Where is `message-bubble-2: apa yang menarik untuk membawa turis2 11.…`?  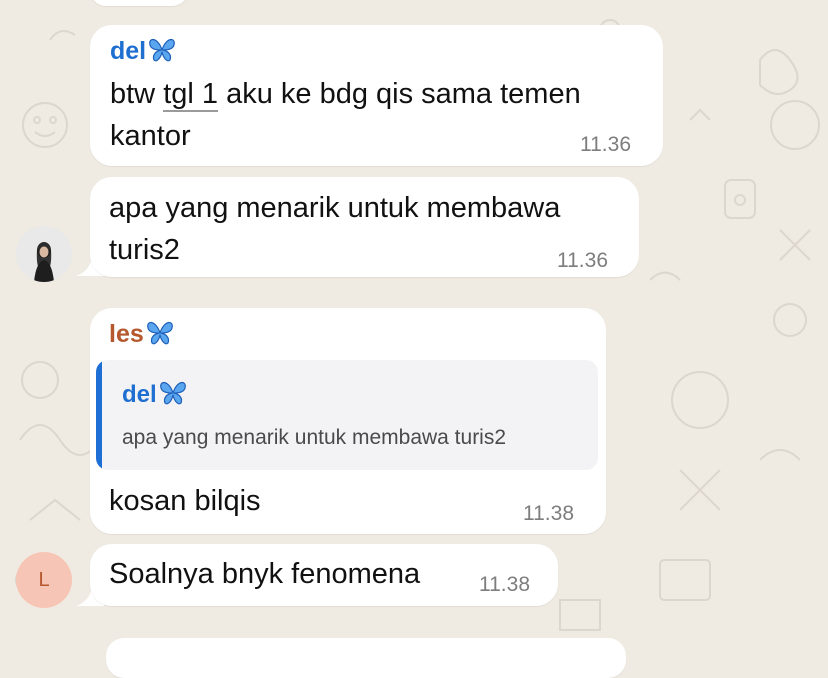 message-bubble-2: apa yang menarik untuk membawa turis2 11.… is located at coordinates (364, 227).